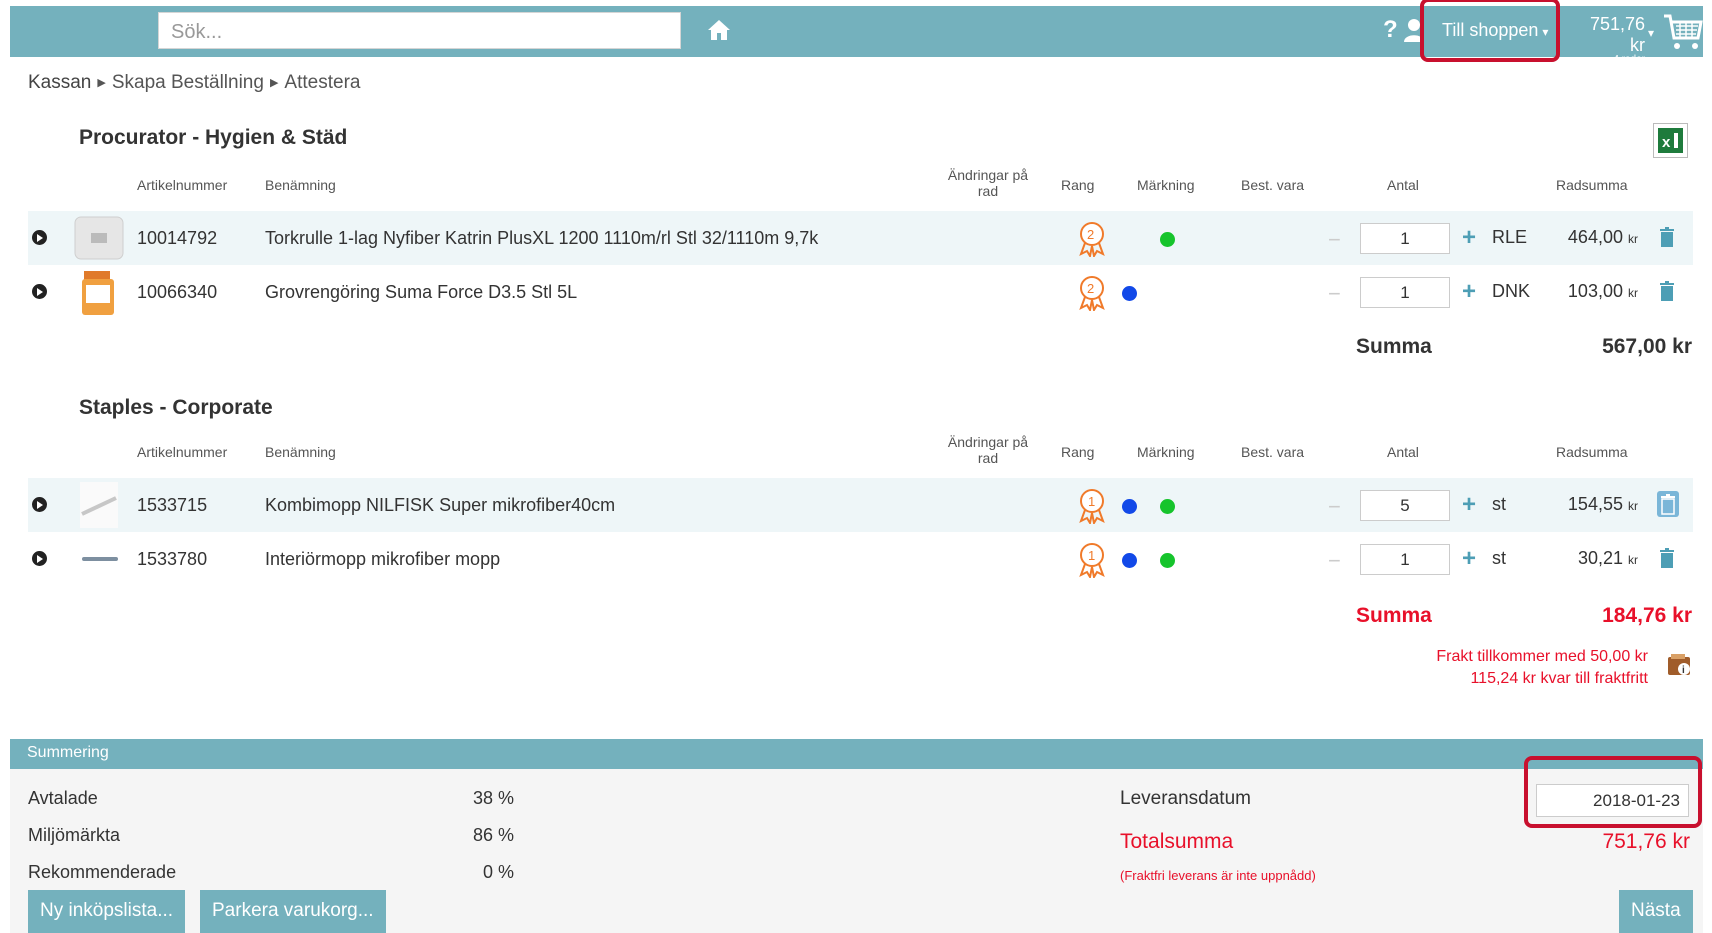 Image resolution: width=1712 pixels, height=933 pixels. What do you see at coordinates (1603, 504) in the screenshot?
I see `row-sum: 154,55 kr` at bounding box center [1603, 504].